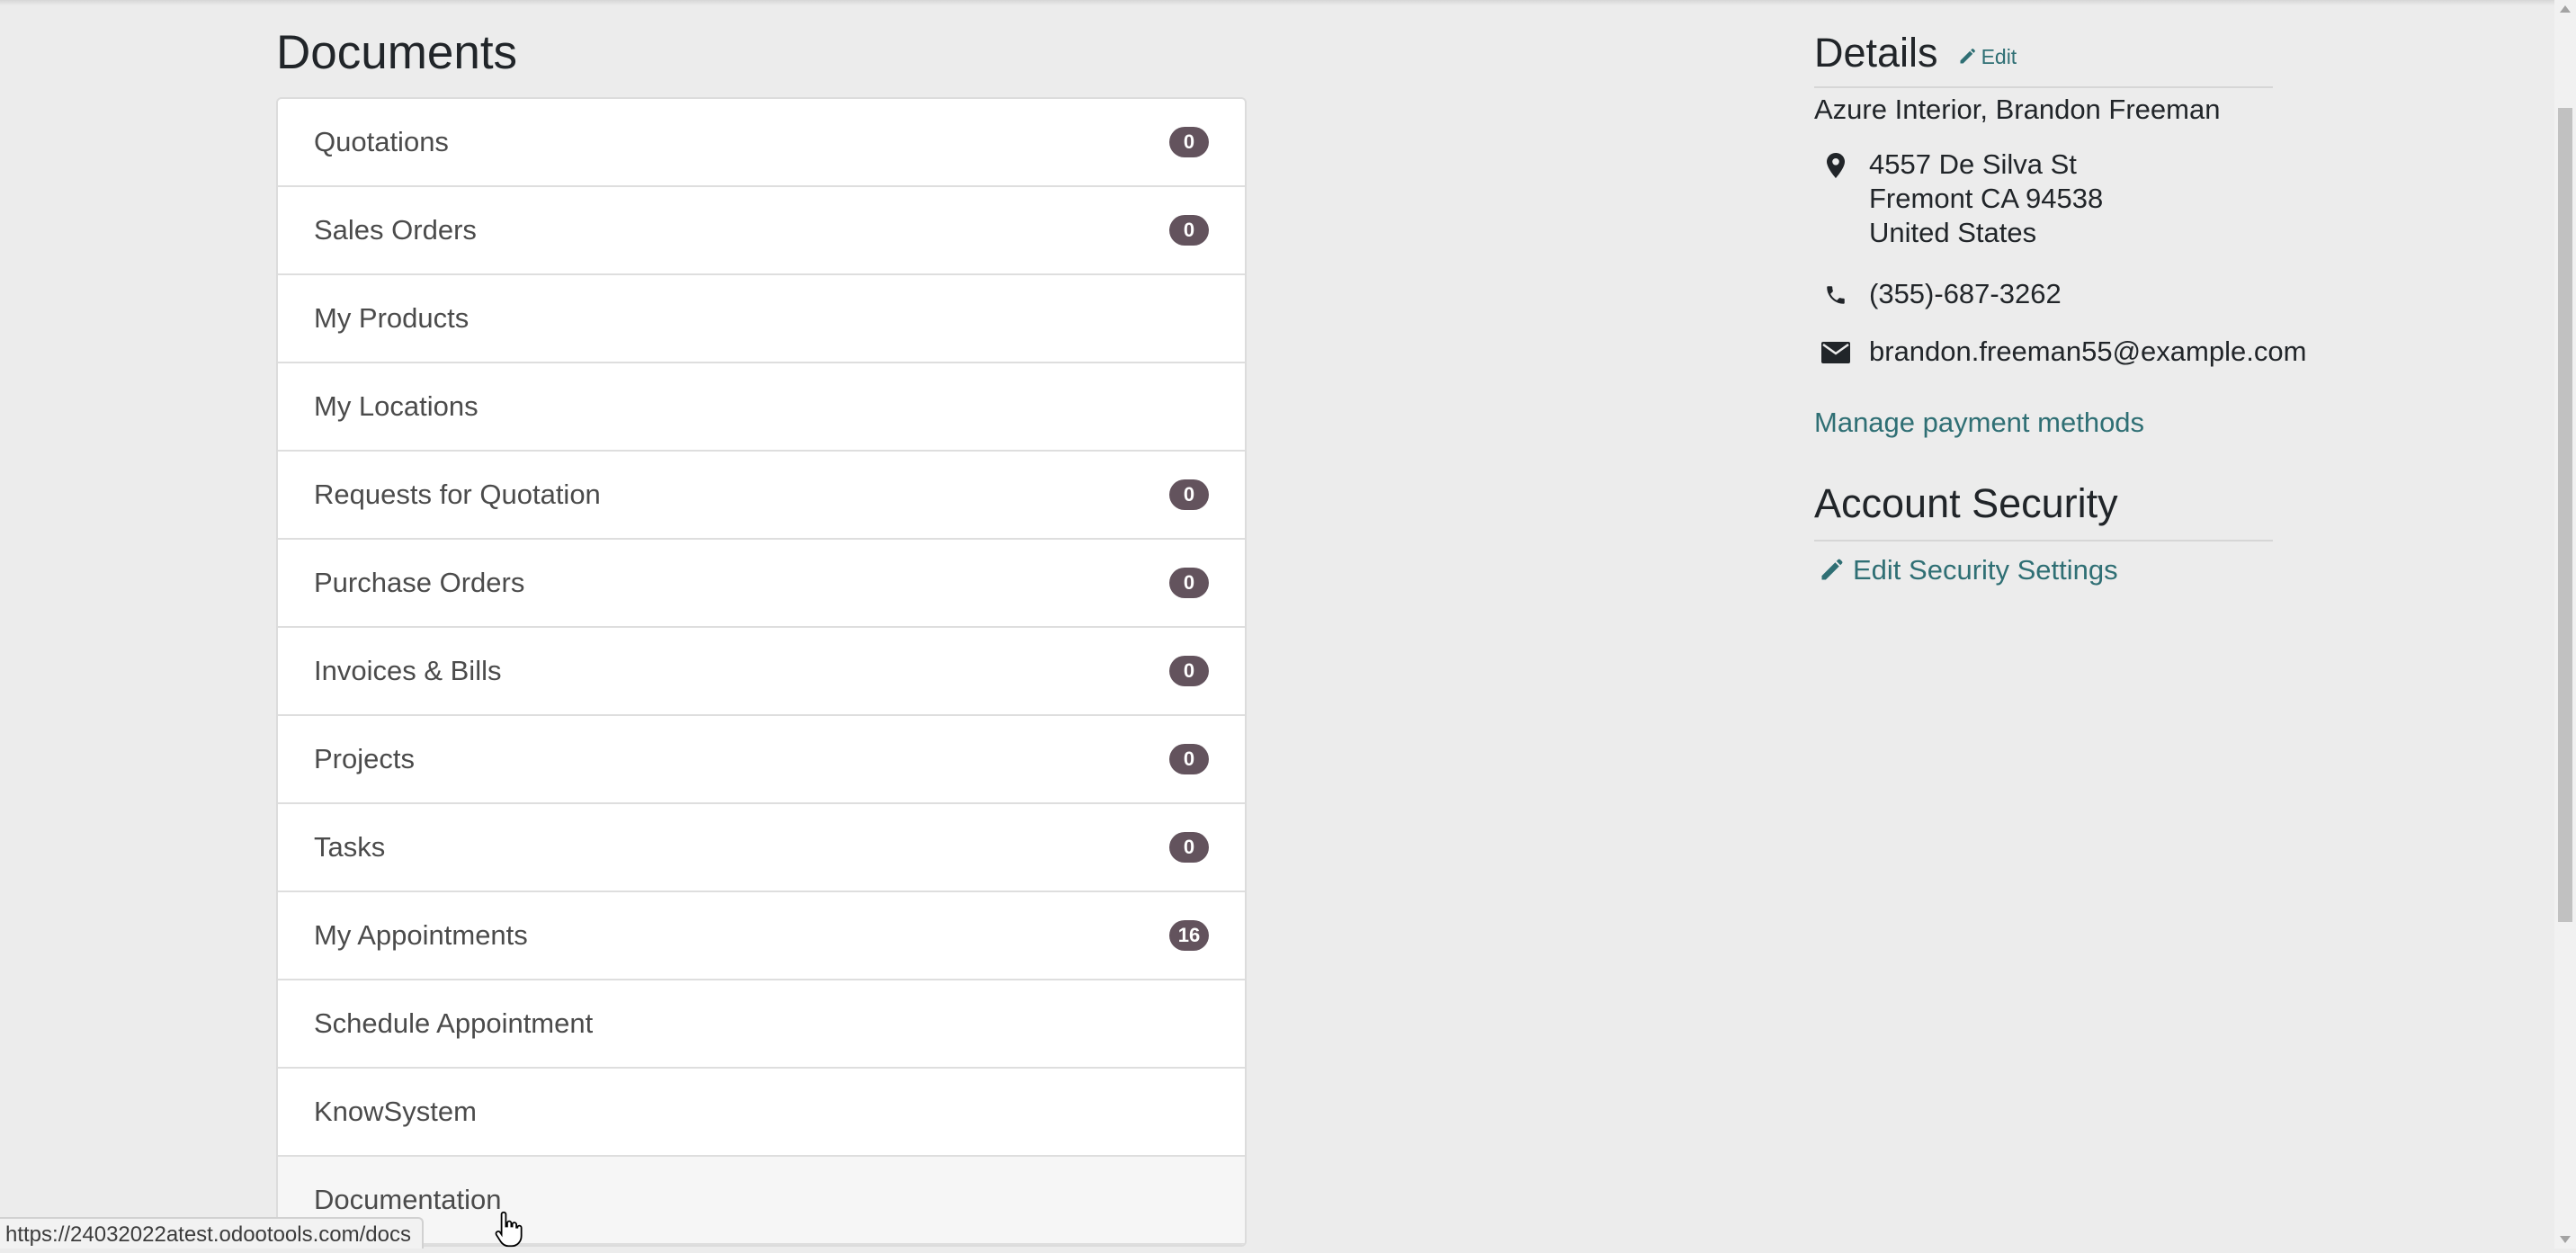 This screenshot has width=2576, height=1253. What do you see at coordinates (421, 935) in the screenshot?
I see `doc-item-label: My Appointments` at bounding box center [421, 935].